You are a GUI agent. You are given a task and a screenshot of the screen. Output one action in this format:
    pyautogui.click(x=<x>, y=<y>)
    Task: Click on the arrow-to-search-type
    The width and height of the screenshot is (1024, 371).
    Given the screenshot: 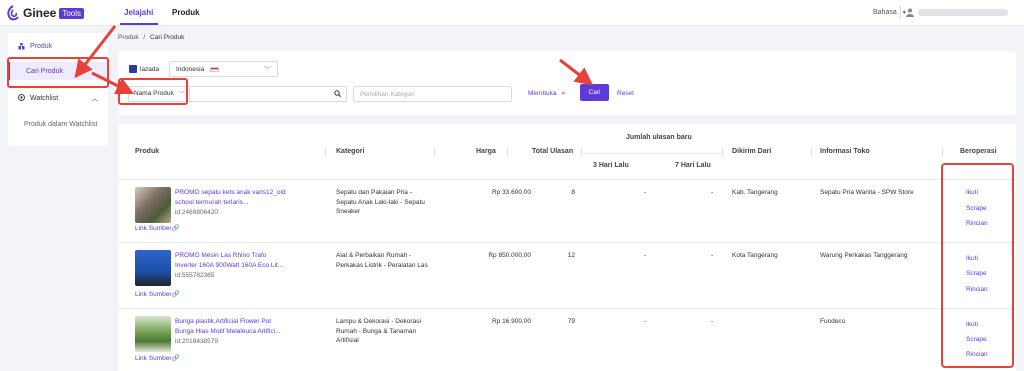 What is the action you would take?
    pyautogui.click(x=113, y=83)
    